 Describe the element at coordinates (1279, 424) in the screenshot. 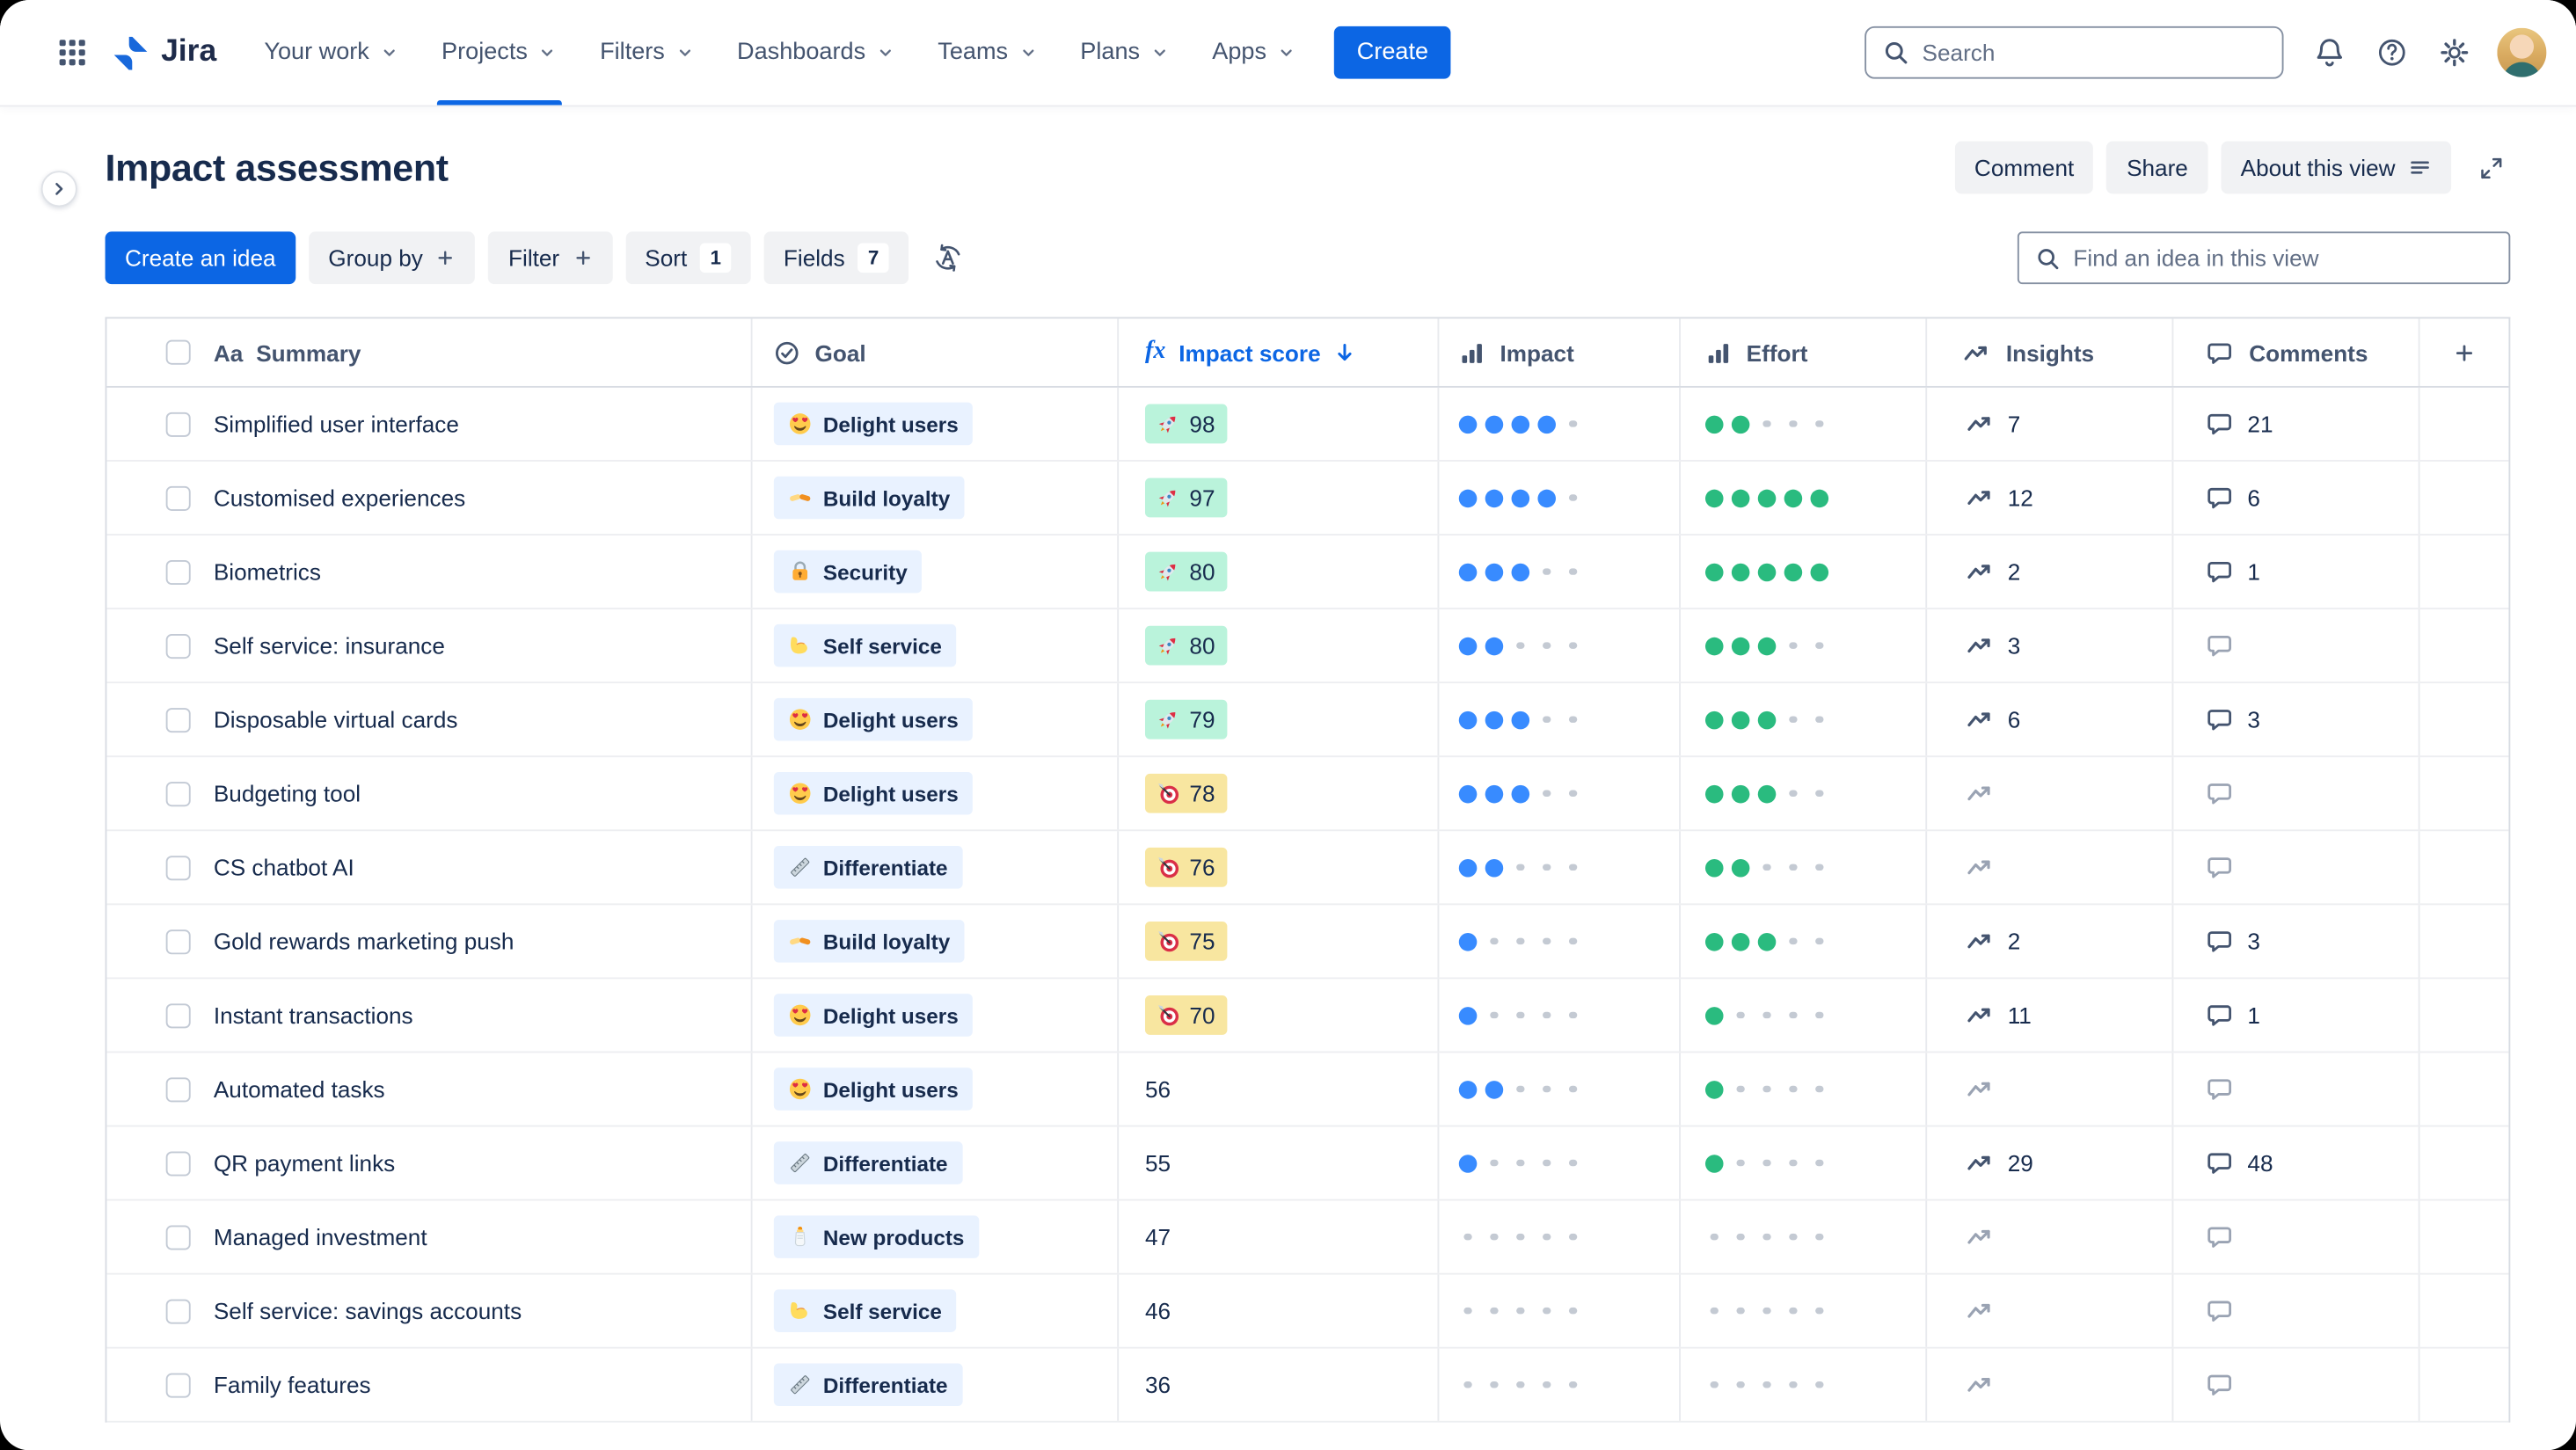

I see `cell-impact-score: 98` at that location.